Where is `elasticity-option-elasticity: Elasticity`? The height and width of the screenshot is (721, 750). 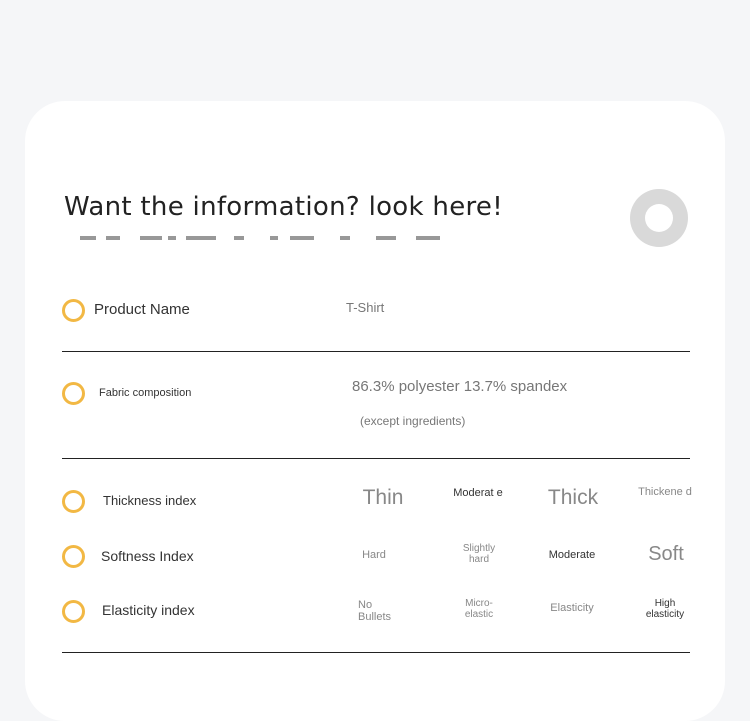
elasticity-option-elasticity: Elasticity is located at coordinates (572, 608).